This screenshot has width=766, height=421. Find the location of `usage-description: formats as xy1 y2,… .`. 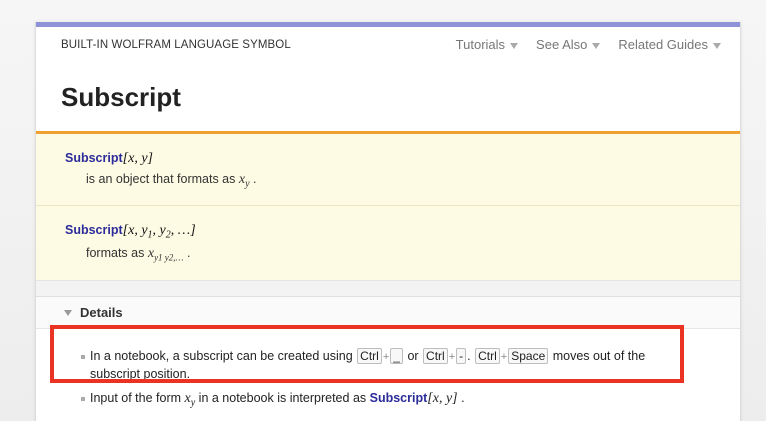

usage-description: formats as xy1 y2,… . is located at coordinates (138, 254).